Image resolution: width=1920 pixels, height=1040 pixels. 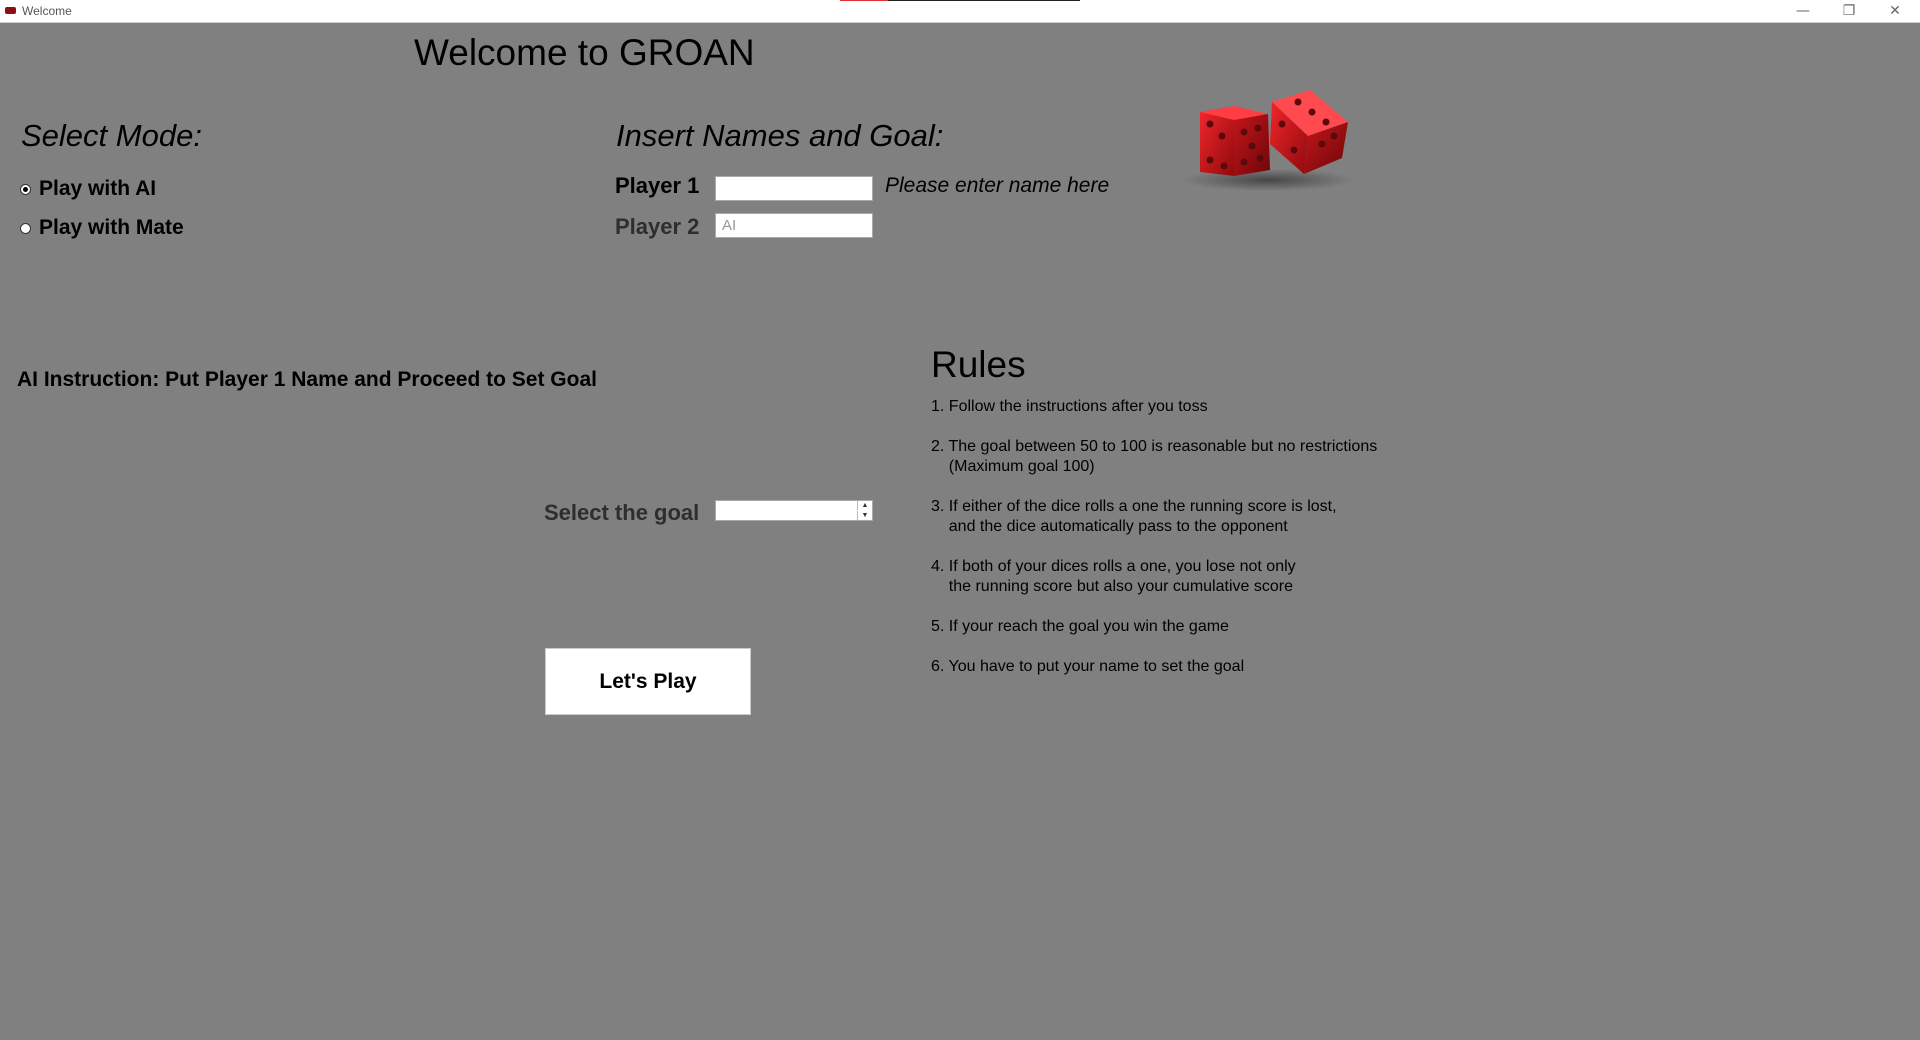 I want to click on titlebar-accent, so click(x=960, y=0).